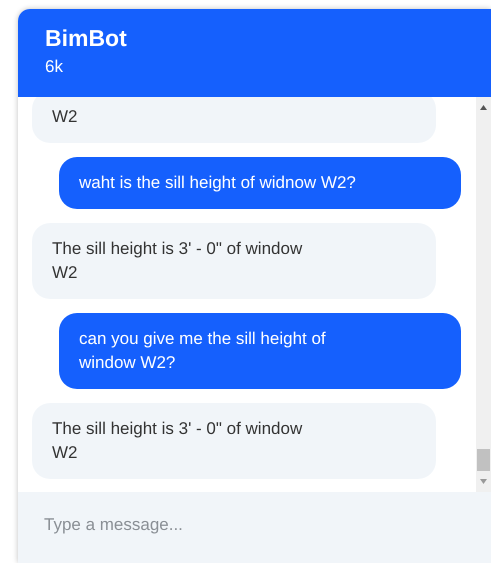 The image size is (491, 563). I want to click on bot-subtitle: 6k, so click(54, 67).